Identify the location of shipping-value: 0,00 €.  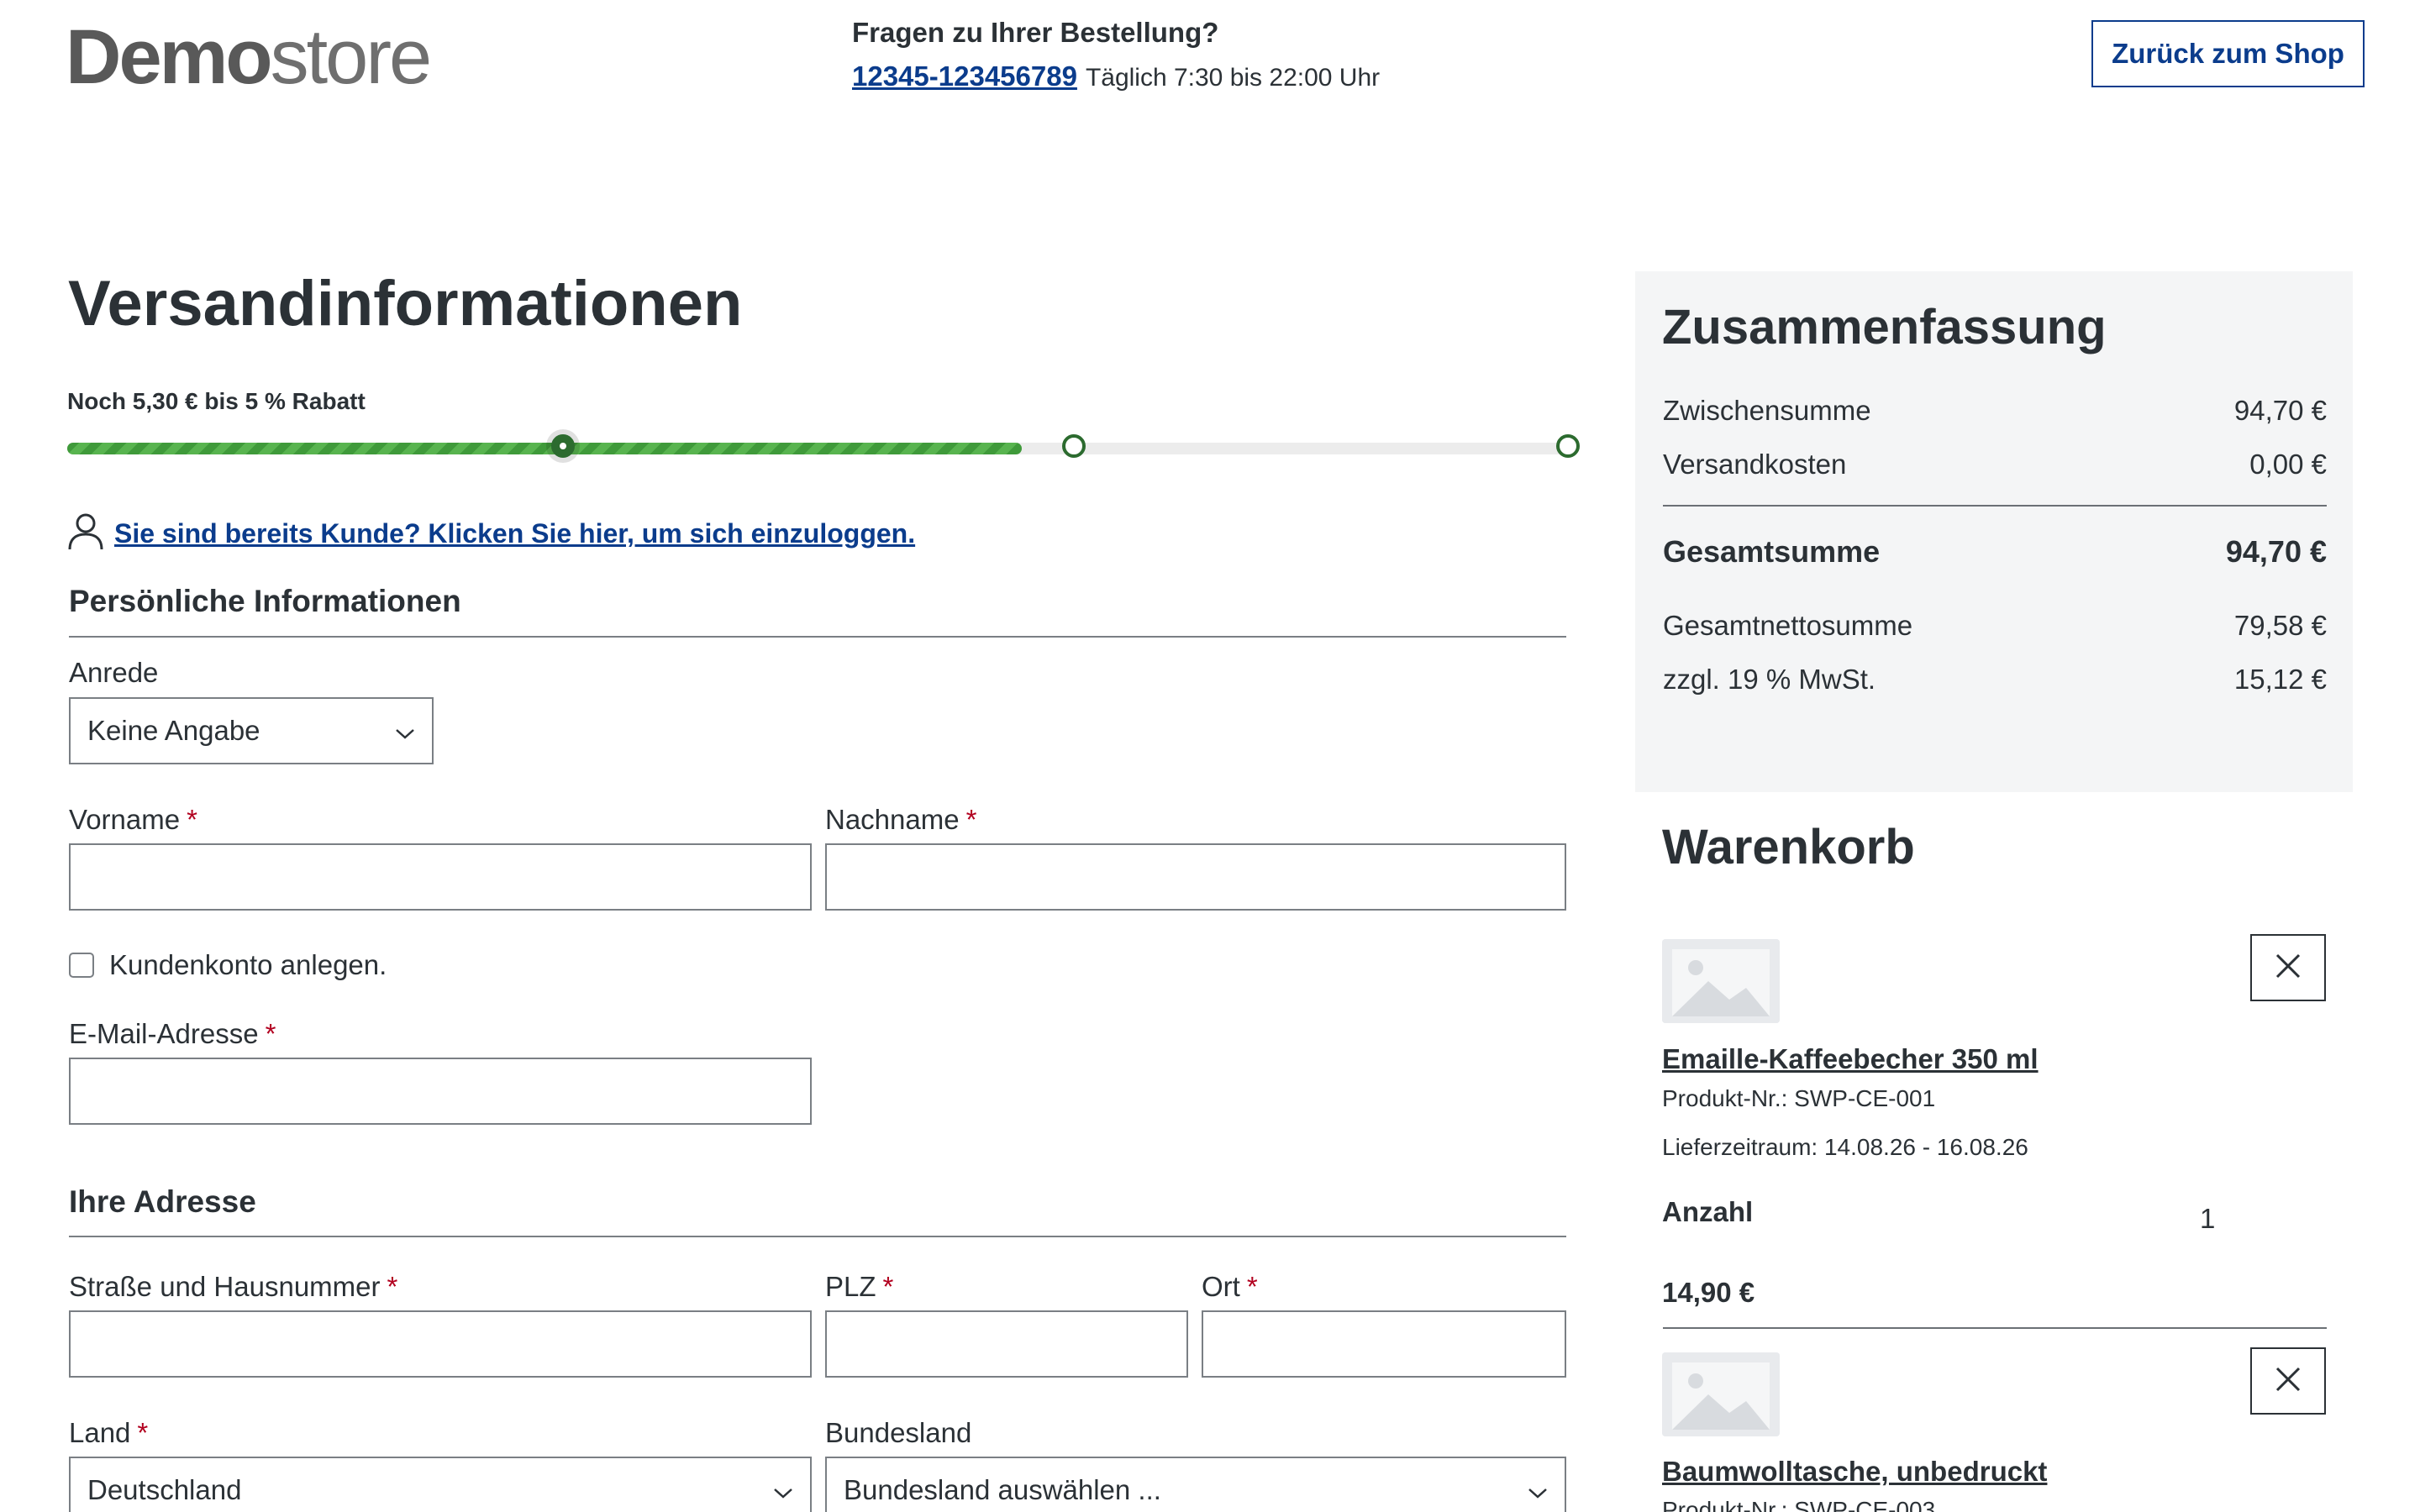
(2288, 464).